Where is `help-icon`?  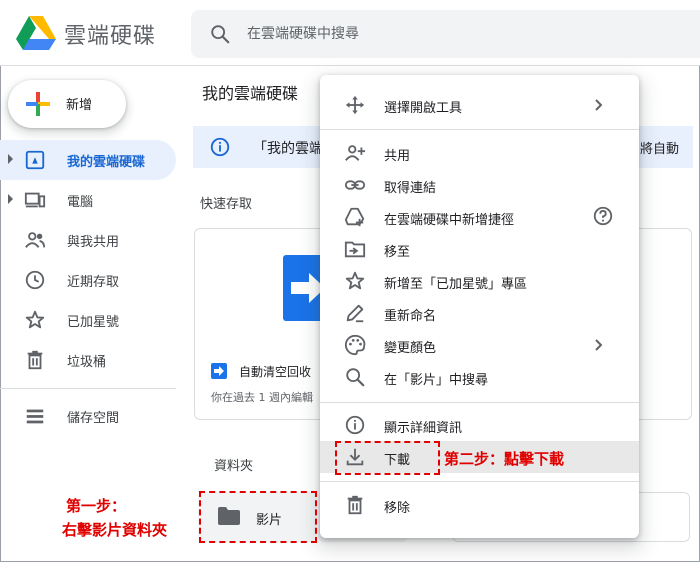 help-icon is located at coordinates (603, 216).